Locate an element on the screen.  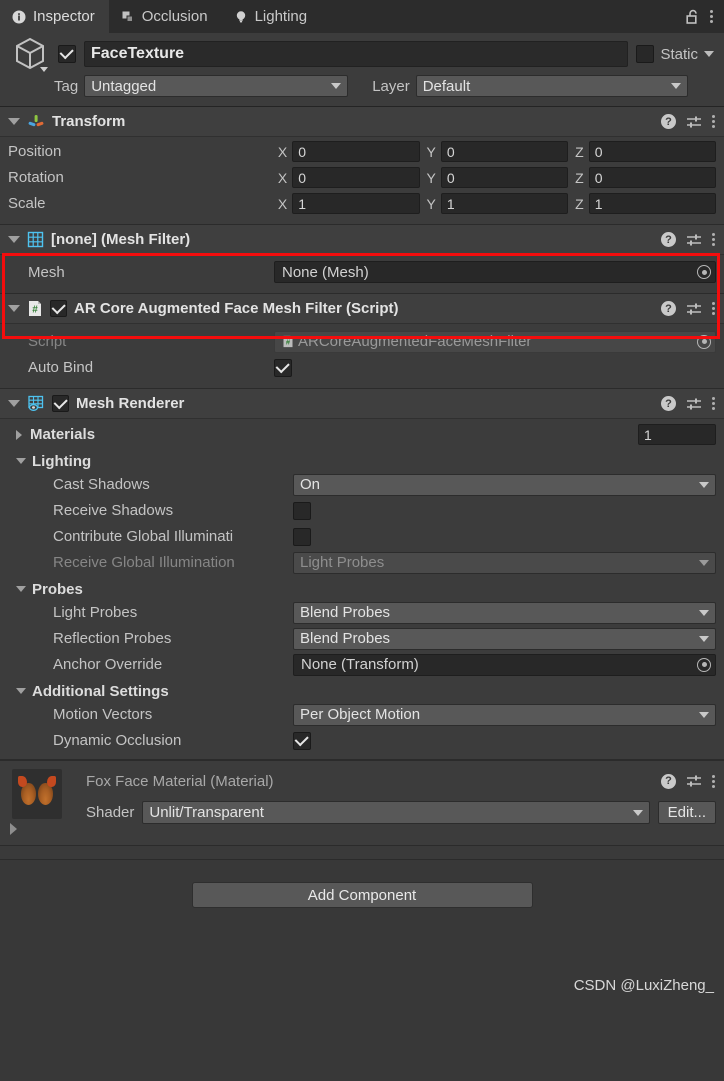
dynamic-occlusion-checkbox is located at coordinates (302, 740).